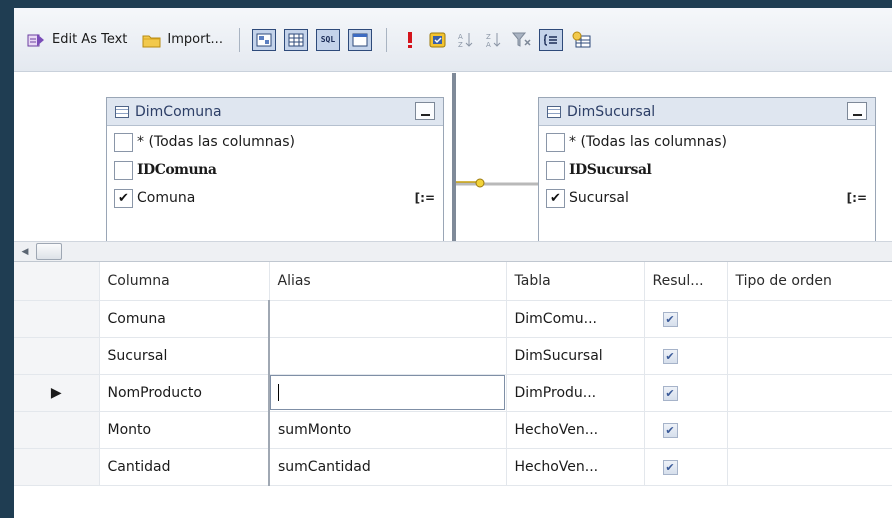  What do you see at coordinates (177, 170) in the screenshot?
I see `column-label: IDComuna` at bounding box center [177, 170].